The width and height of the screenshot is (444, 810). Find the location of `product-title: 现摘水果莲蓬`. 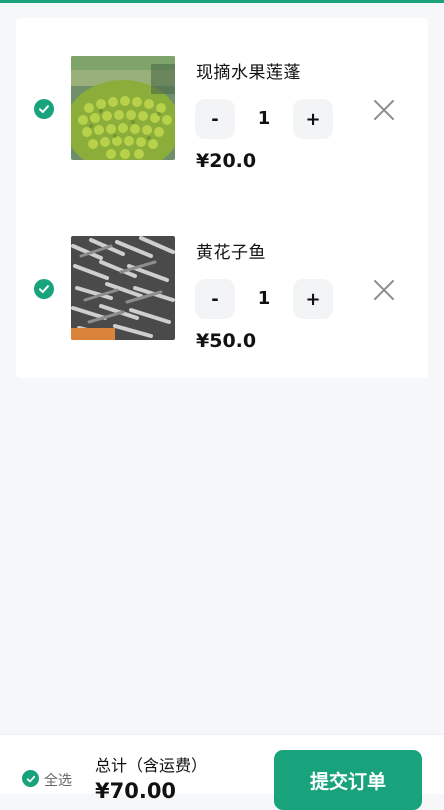

product-title: 现摘水果莲蓬 is located at coordinates (248, 73).